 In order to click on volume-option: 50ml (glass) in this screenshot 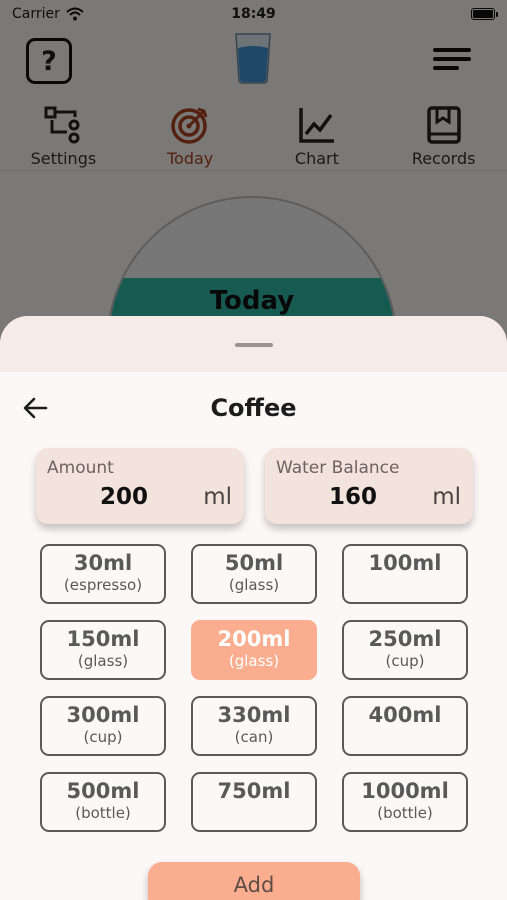, I will do `click(254, 574)`.